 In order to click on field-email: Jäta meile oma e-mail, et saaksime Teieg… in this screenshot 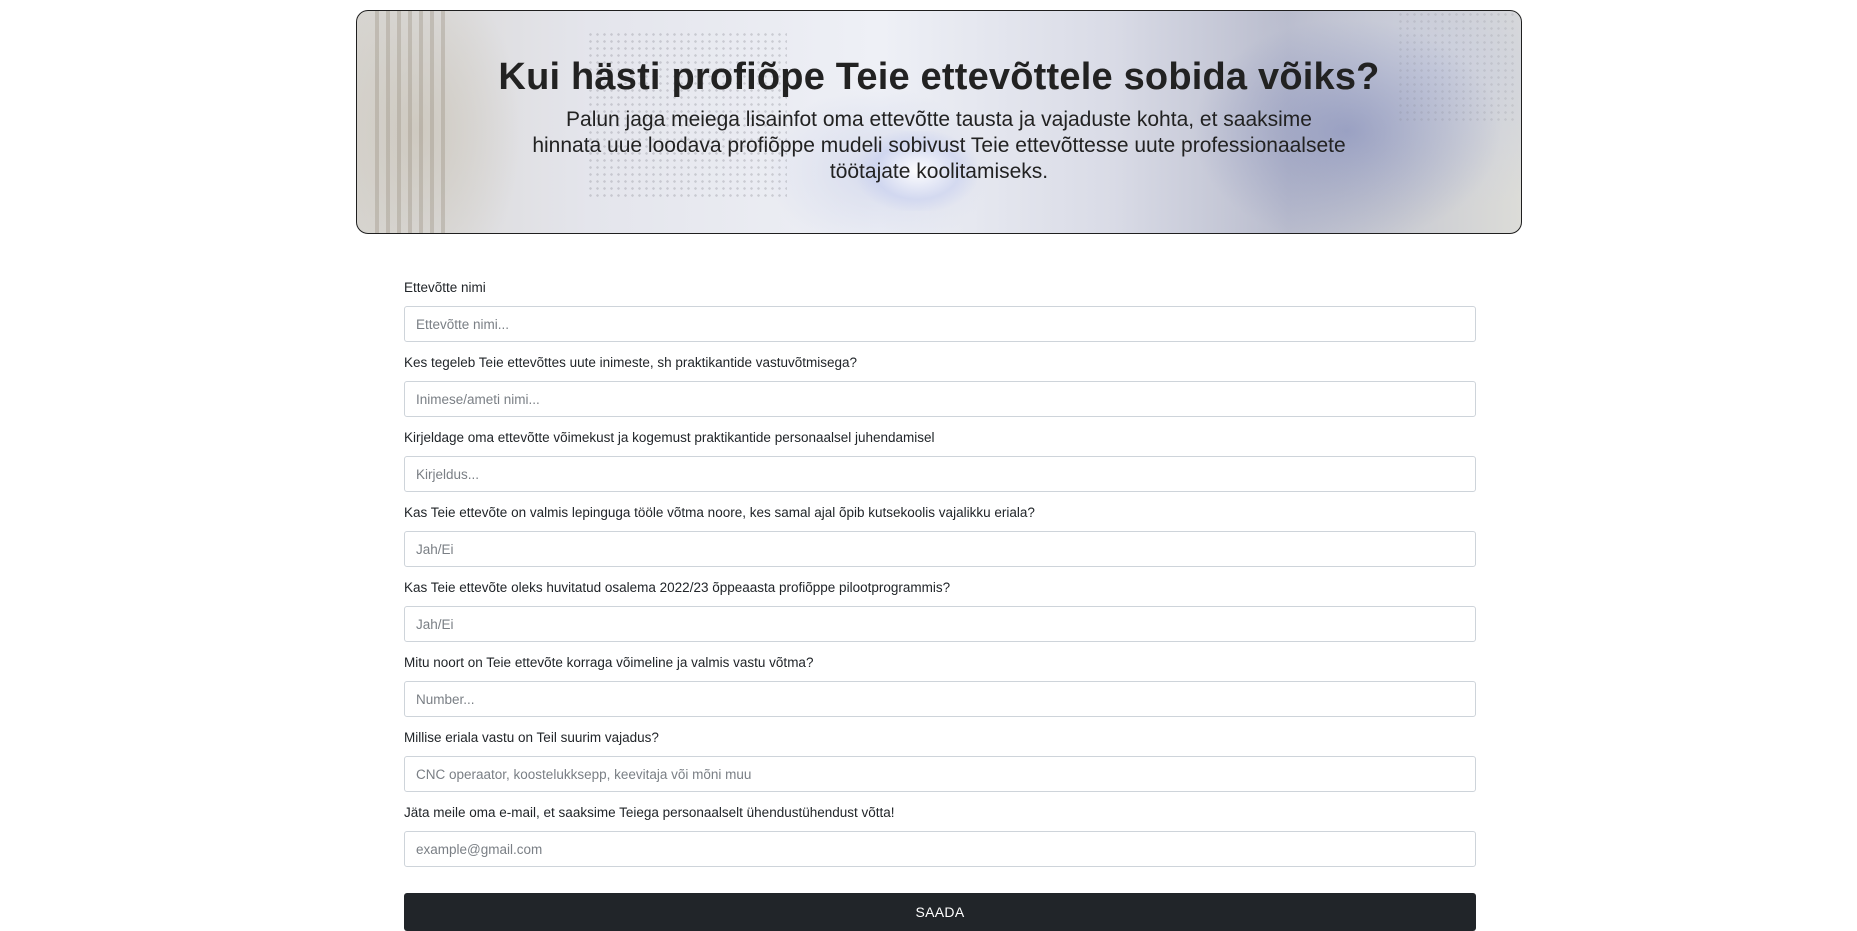, I will do `click(940, 842)`.